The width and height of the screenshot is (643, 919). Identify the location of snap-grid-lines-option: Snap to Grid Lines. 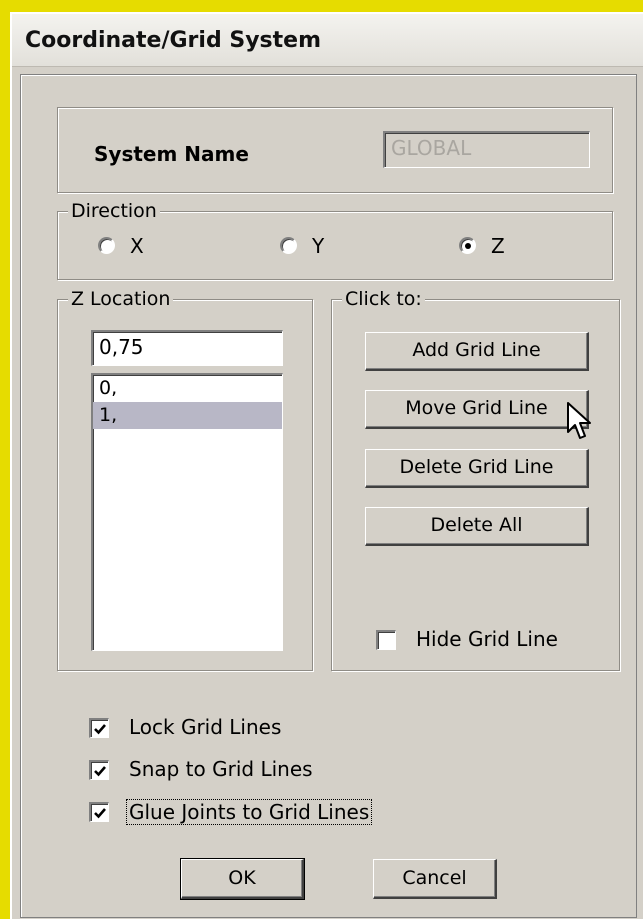
(229, 771).